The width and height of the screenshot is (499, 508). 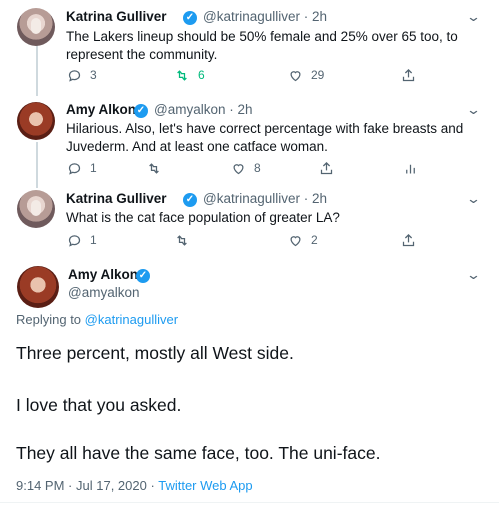 I want to click on author-handle-time: @amyalkon · 2h, so click(x=203, y=109).